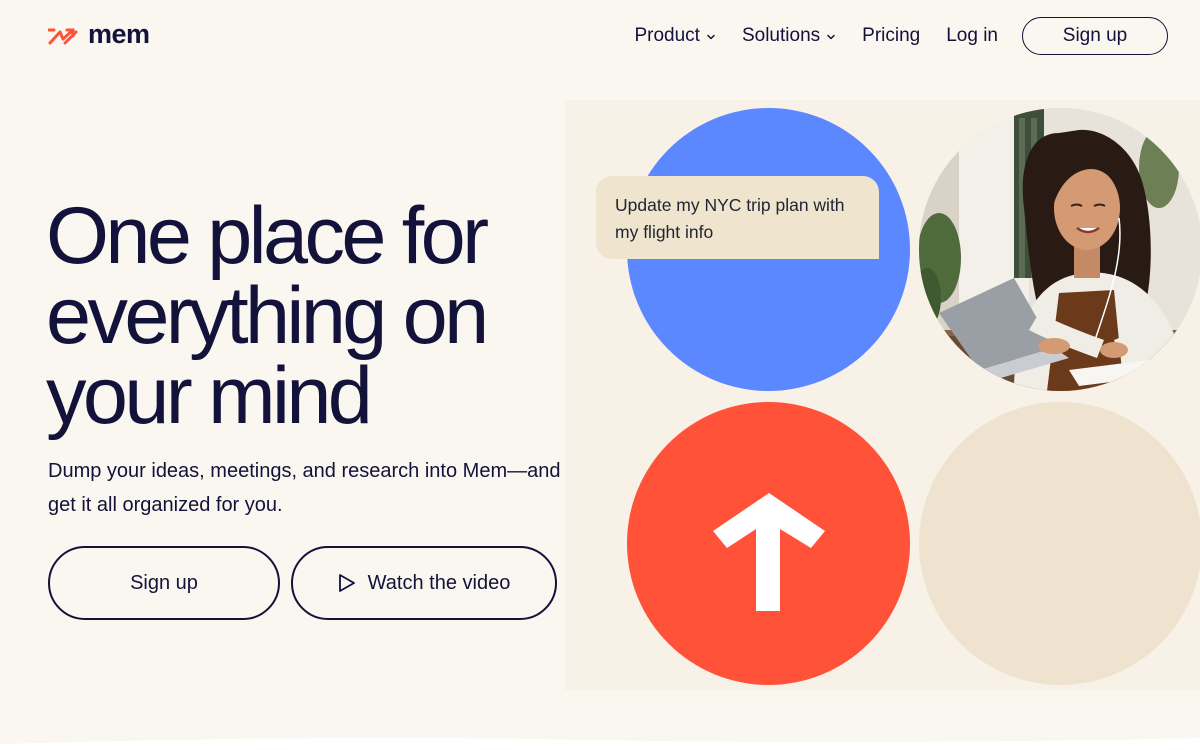 Image resolution: width=1200 pixels, height=750 pixels. What do you see at coordinates (769, 552) in the screenshot?
I see `arrow-up-icon` at bounding box center [769, 552].